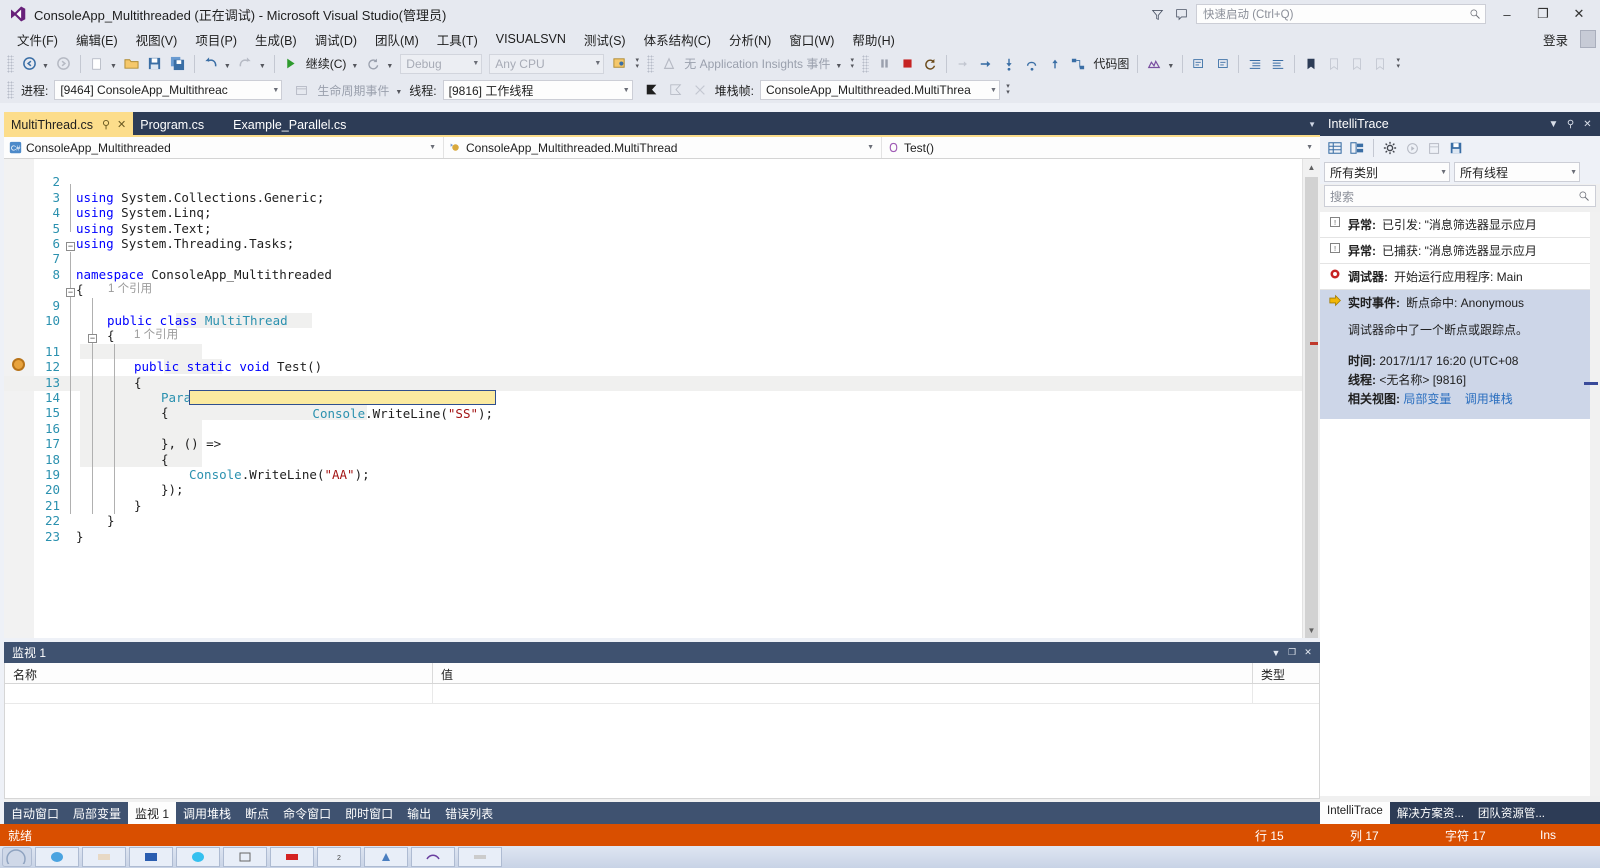 The image size is (1600, 868). What do you see at coordinates (1390, 148) in the screenshot?
I see `gear-icon` at bounding box center [1390, 148].